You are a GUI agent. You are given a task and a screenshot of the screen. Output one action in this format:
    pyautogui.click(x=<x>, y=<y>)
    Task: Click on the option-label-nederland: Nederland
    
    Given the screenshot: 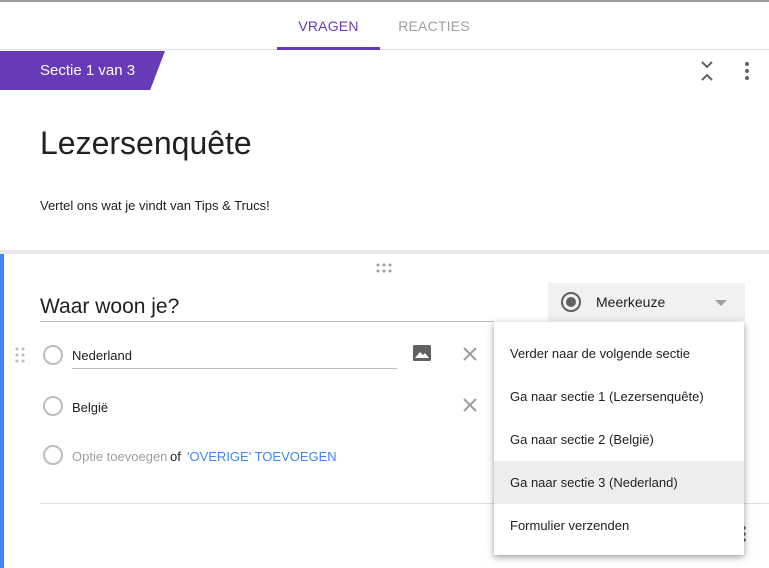 What is the action you would take?
    pyautogui.click(x=102, y=355)
    